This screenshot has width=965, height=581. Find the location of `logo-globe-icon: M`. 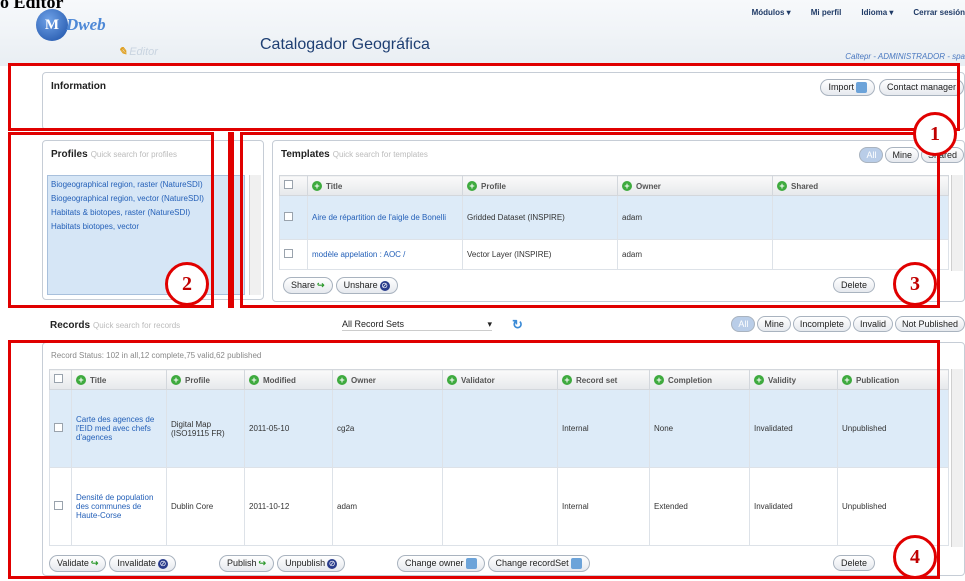

logo-globe-icon: M is located at coordinates (52, 25).